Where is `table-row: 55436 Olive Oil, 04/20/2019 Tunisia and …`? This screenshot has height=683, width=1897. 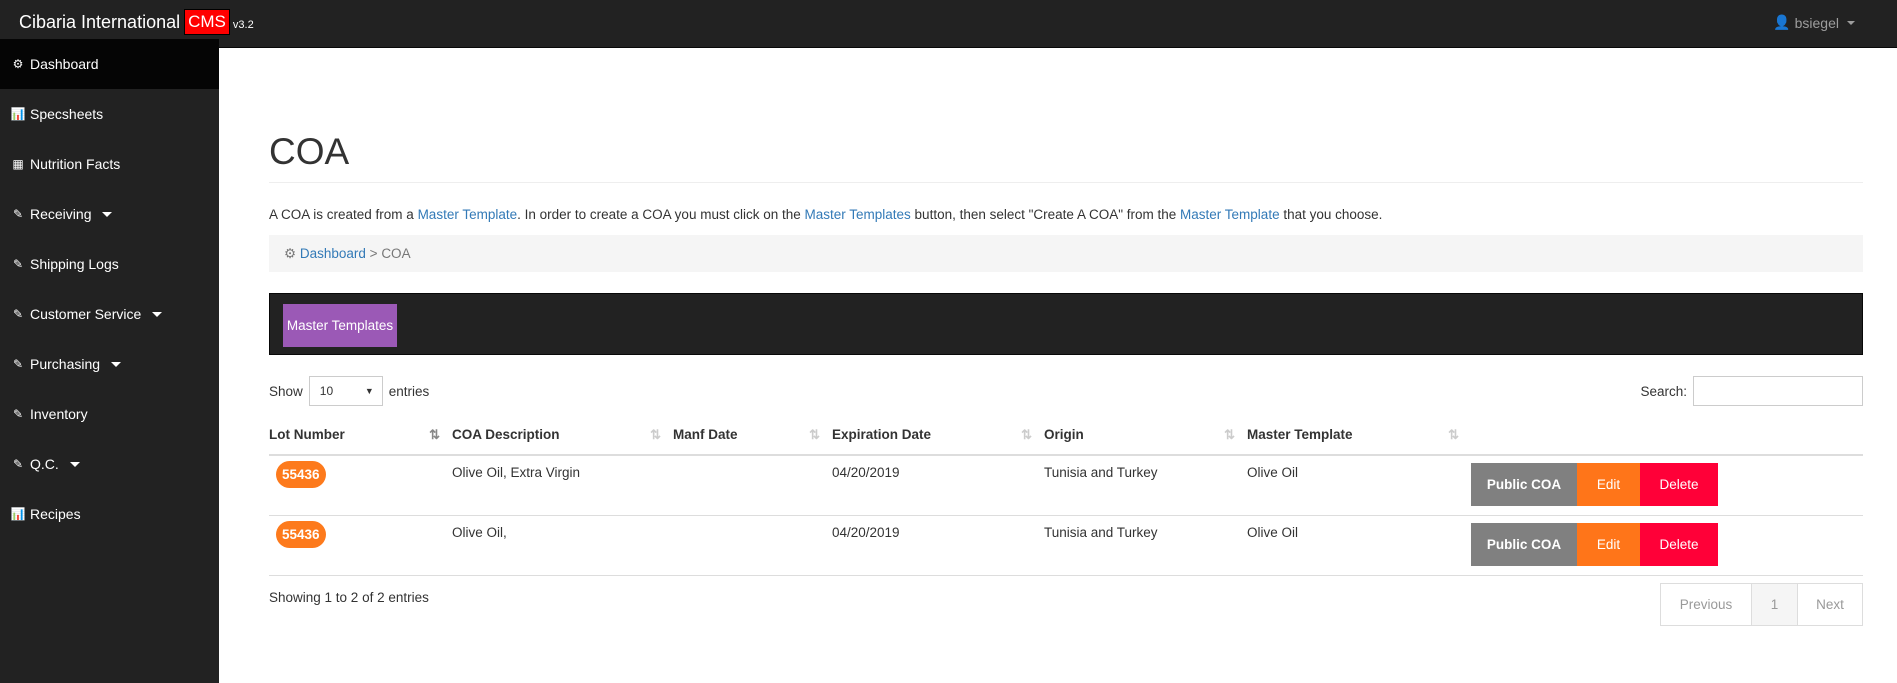
table-row: 55436 Olive Oil, 04/20/2019 Tunisia and … is located at coordinates (1066, 545).